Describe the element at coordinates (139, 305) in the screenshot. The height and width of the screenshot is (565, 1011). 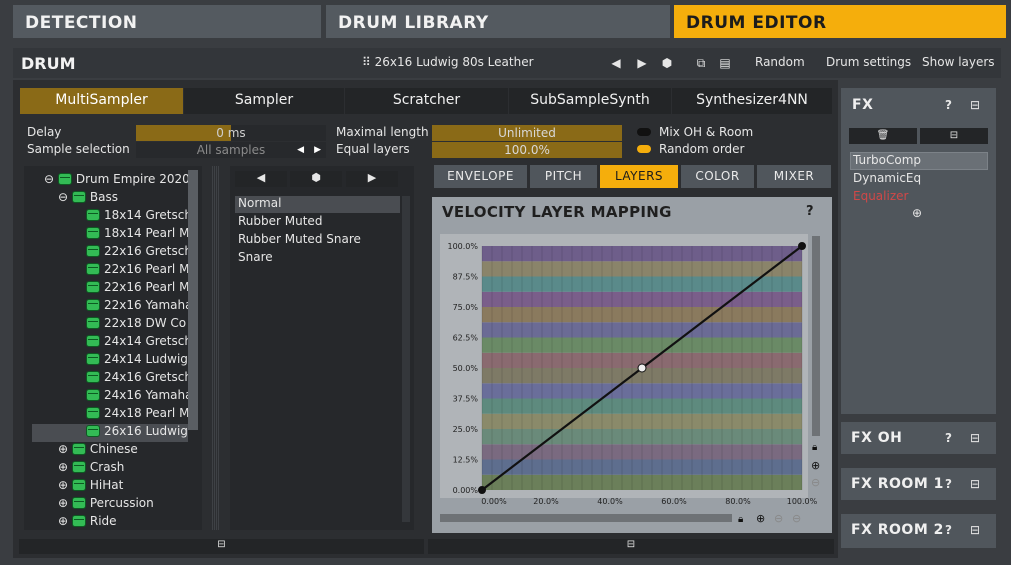
I see `tree-item-bass: 22x16 Yamaha` at that location.